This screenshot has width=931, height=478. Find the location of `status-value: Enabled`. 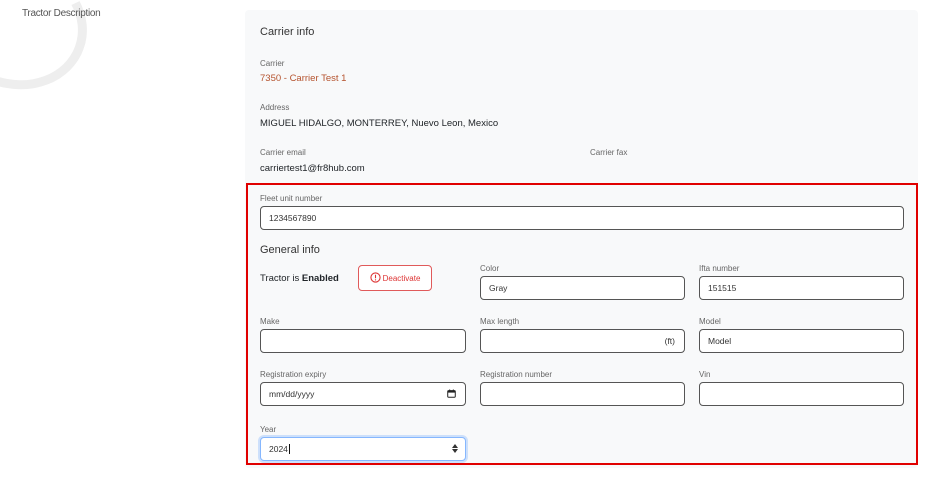

status-value: Enabled is located at coordinates (320, 278).